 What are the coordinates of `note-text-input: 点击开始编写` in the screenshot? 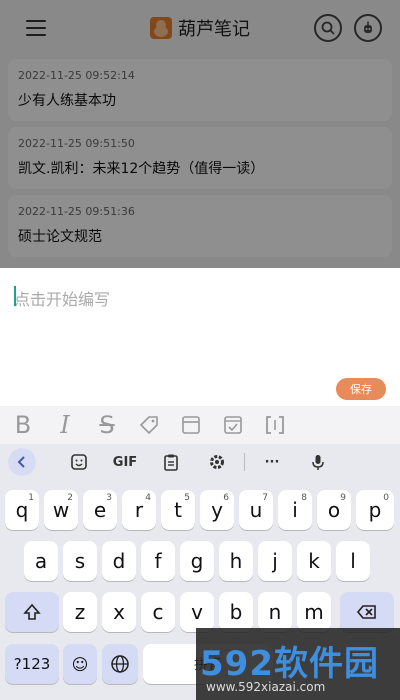 It's located at (62, 298).